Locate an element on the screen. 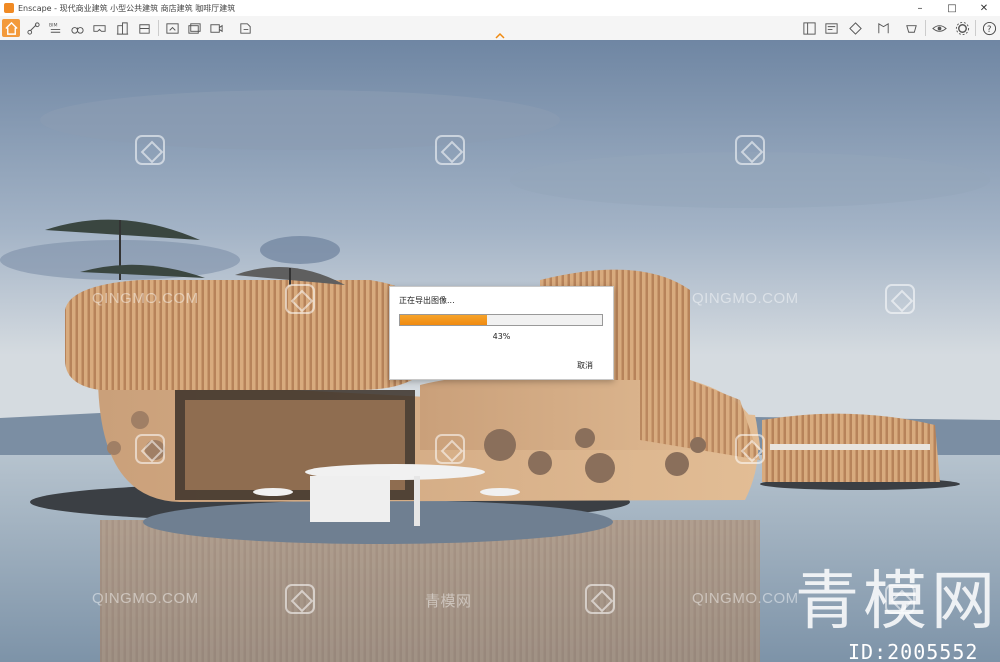 The height and width of the screenshot is (662, 1000). home-icon is located at coordinates (11, 28).